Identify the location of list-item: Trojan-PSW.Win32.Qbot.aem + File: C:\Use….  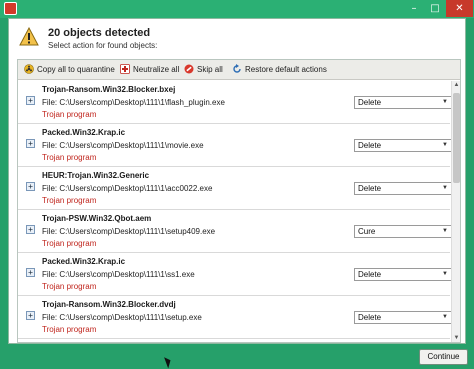
(235, 231).